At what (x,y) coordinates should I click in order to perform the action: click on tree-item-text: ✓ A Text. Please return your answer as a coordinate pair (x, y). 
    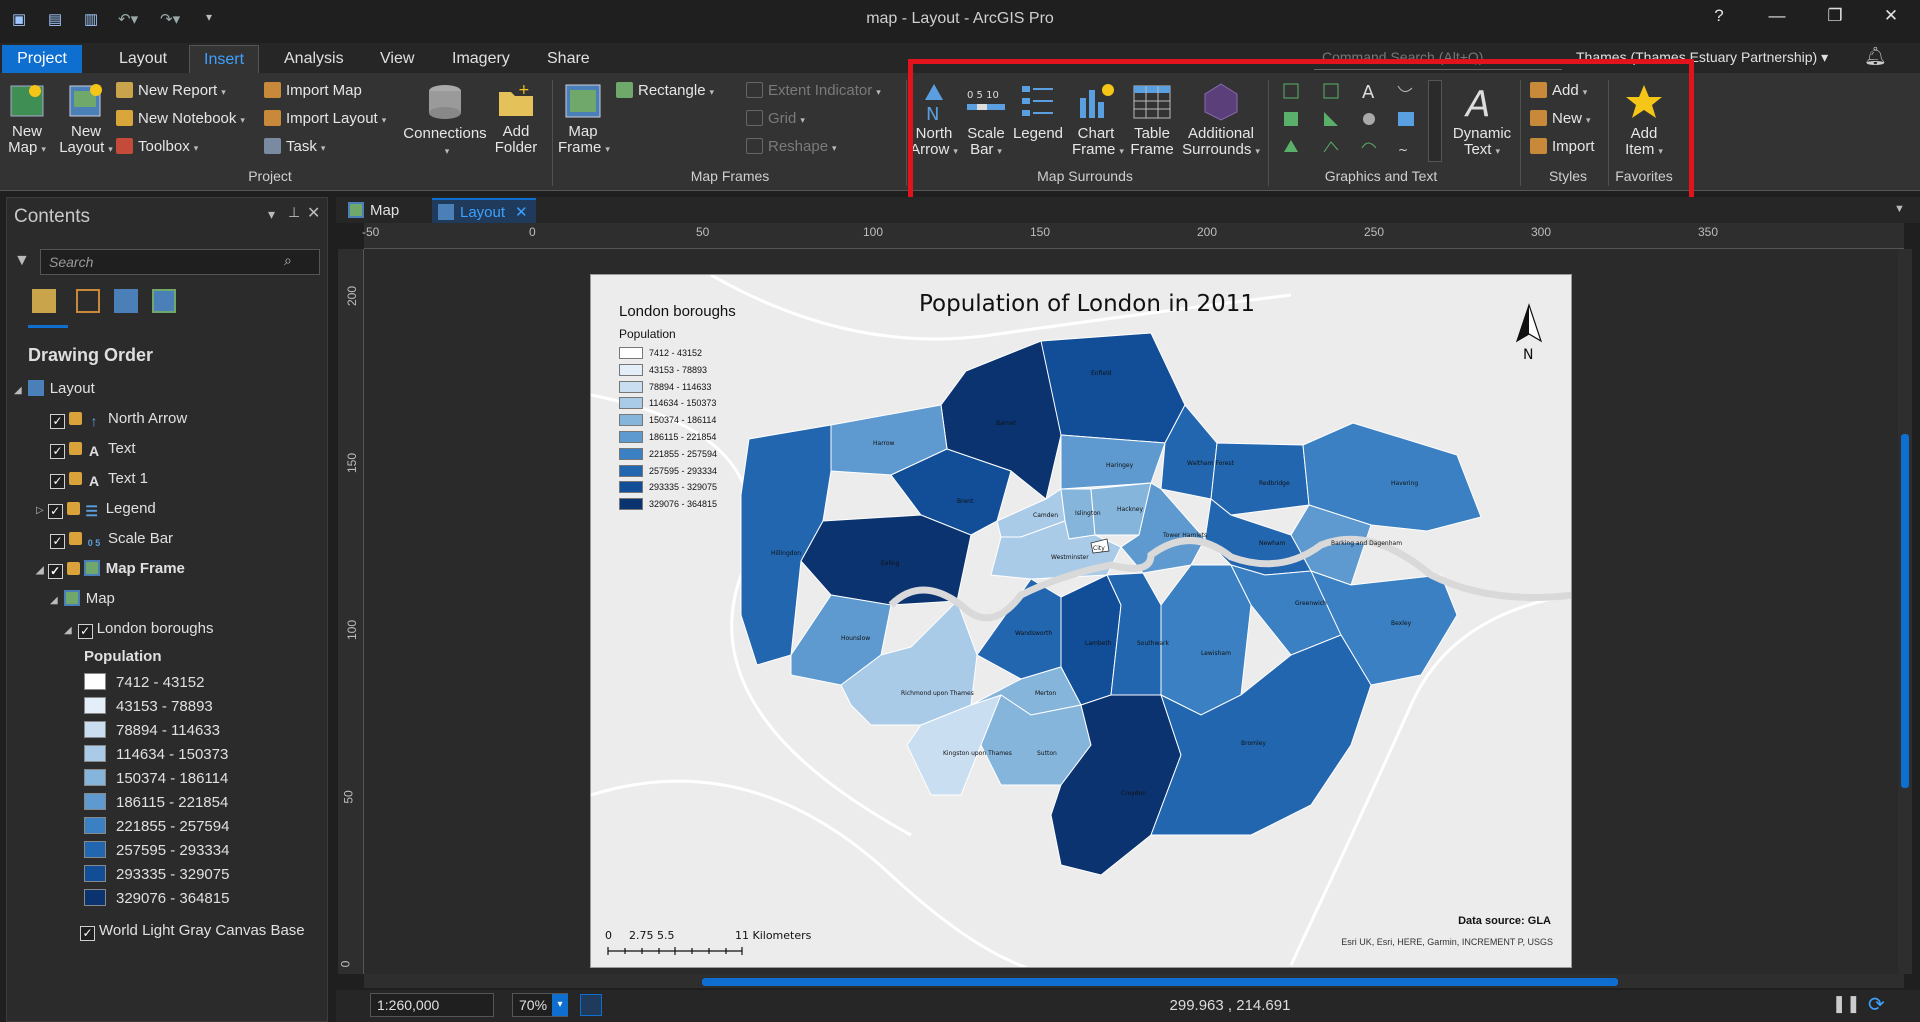
    Looking at the image, I should click on (93, 449).